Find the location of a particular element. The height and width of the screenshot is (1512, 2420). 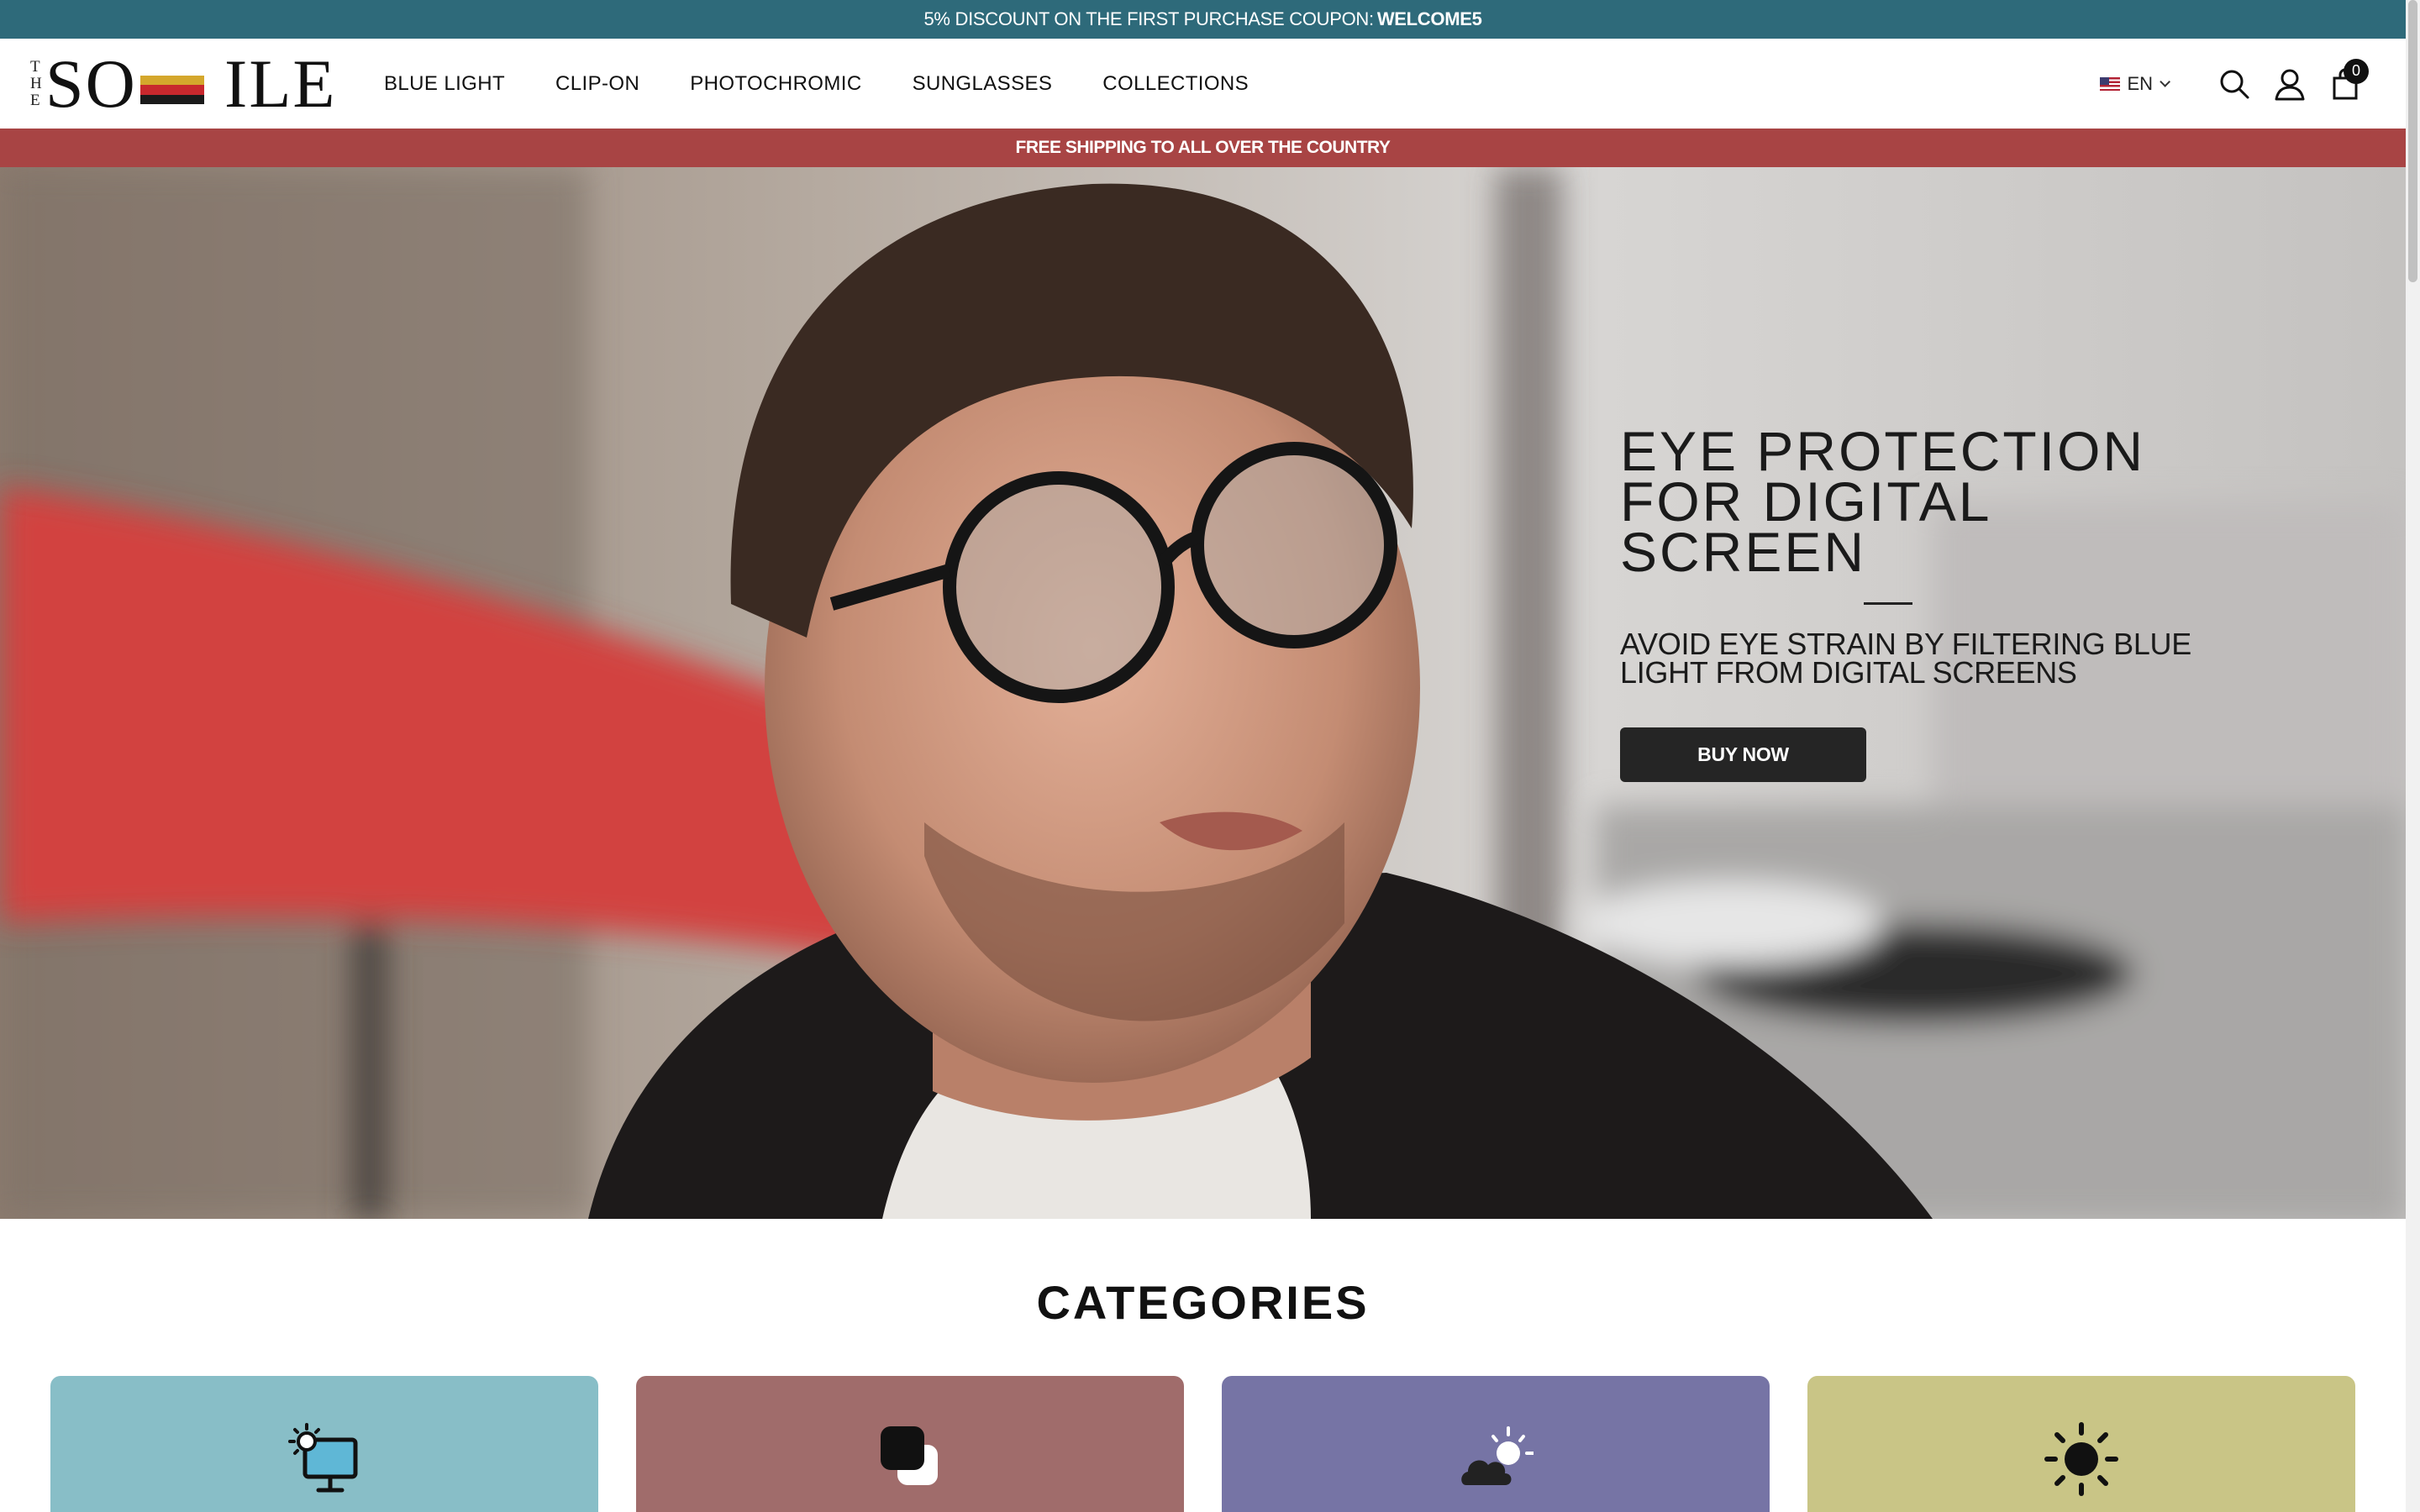

category-card-clip-on is located at coordinates (910, 1444).